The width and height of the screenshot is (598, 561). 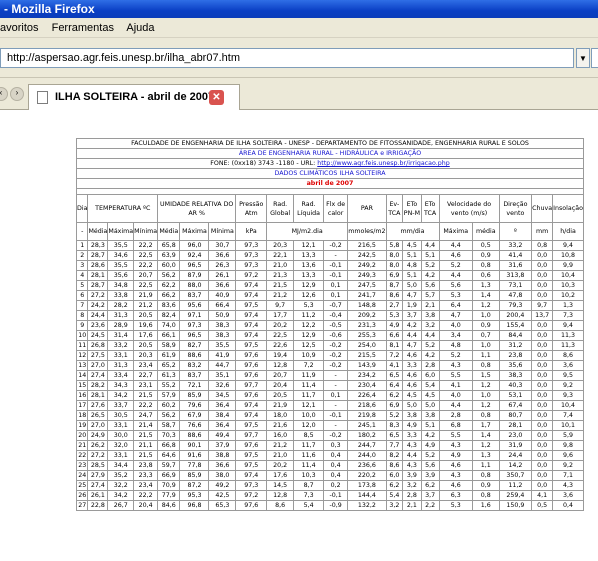 I want to click on table-cell: 27,2, so click(x=98, y=455).